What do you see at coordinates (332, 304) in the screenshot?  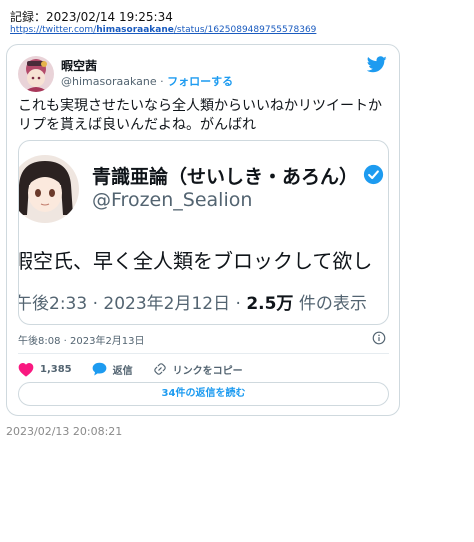 I see `quoted-meta-views-suffix: 件の表示` at bounding box center [332, 304].